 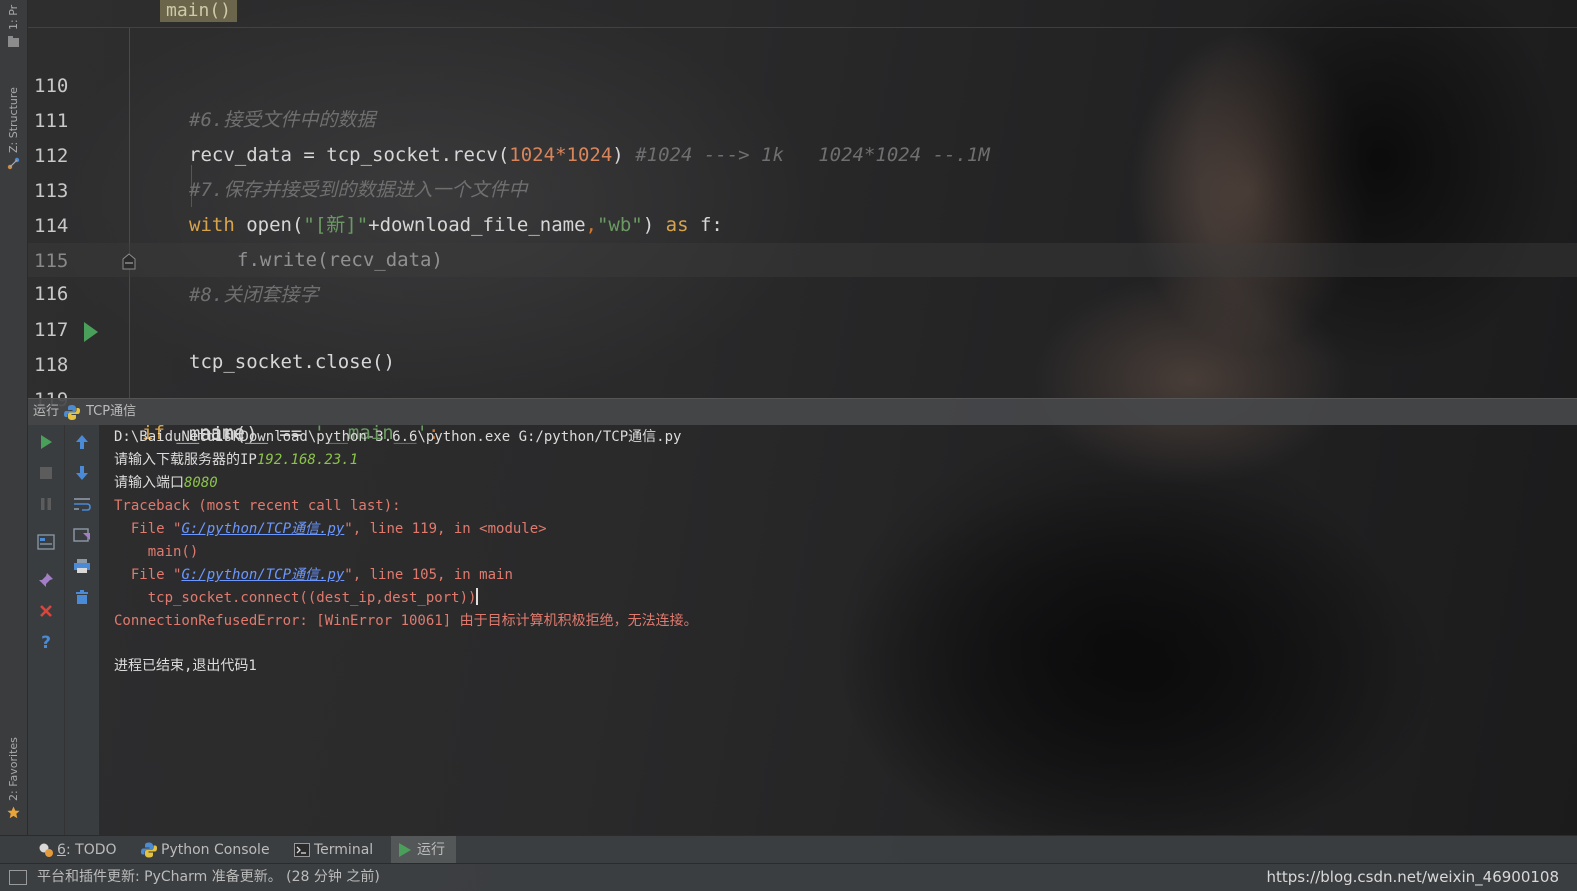 I want to click on status-message: 平台和插件更新: PyCharm 准备更新。 (28 分钟 之前), so click(x=208, y=877).